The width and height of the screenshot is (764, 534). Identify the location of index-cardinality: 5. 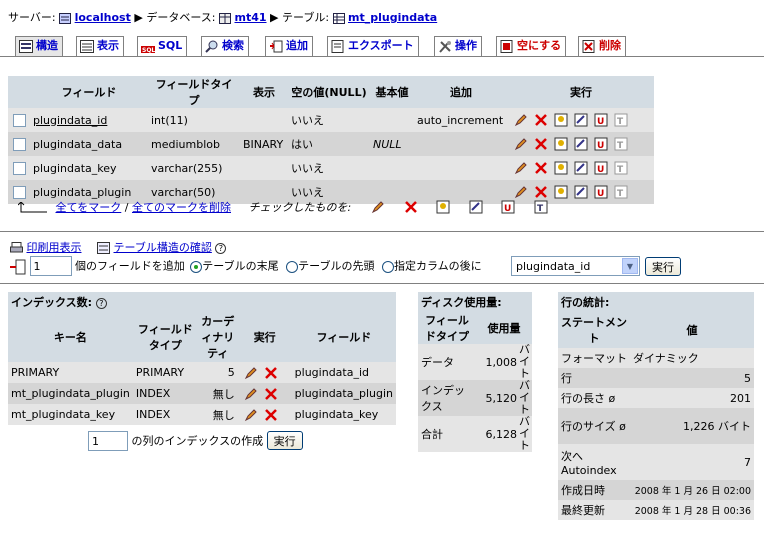
(217, 372).